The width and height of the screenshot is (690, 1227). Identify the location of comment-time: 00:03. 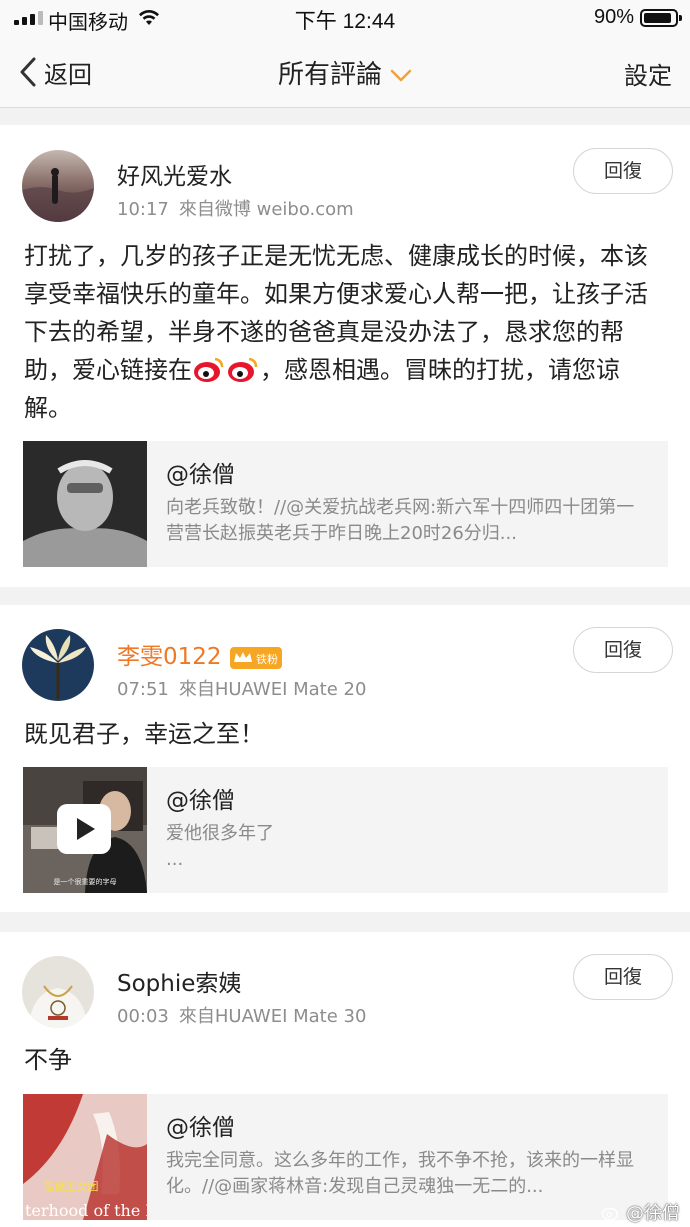
(143, 1016).